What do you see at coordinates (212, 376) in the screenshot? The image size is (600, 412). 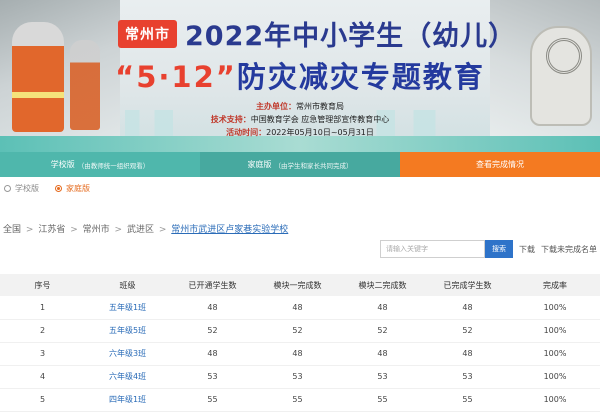 I see `cell-enrolled: 53` at bounding box center [212, 376].